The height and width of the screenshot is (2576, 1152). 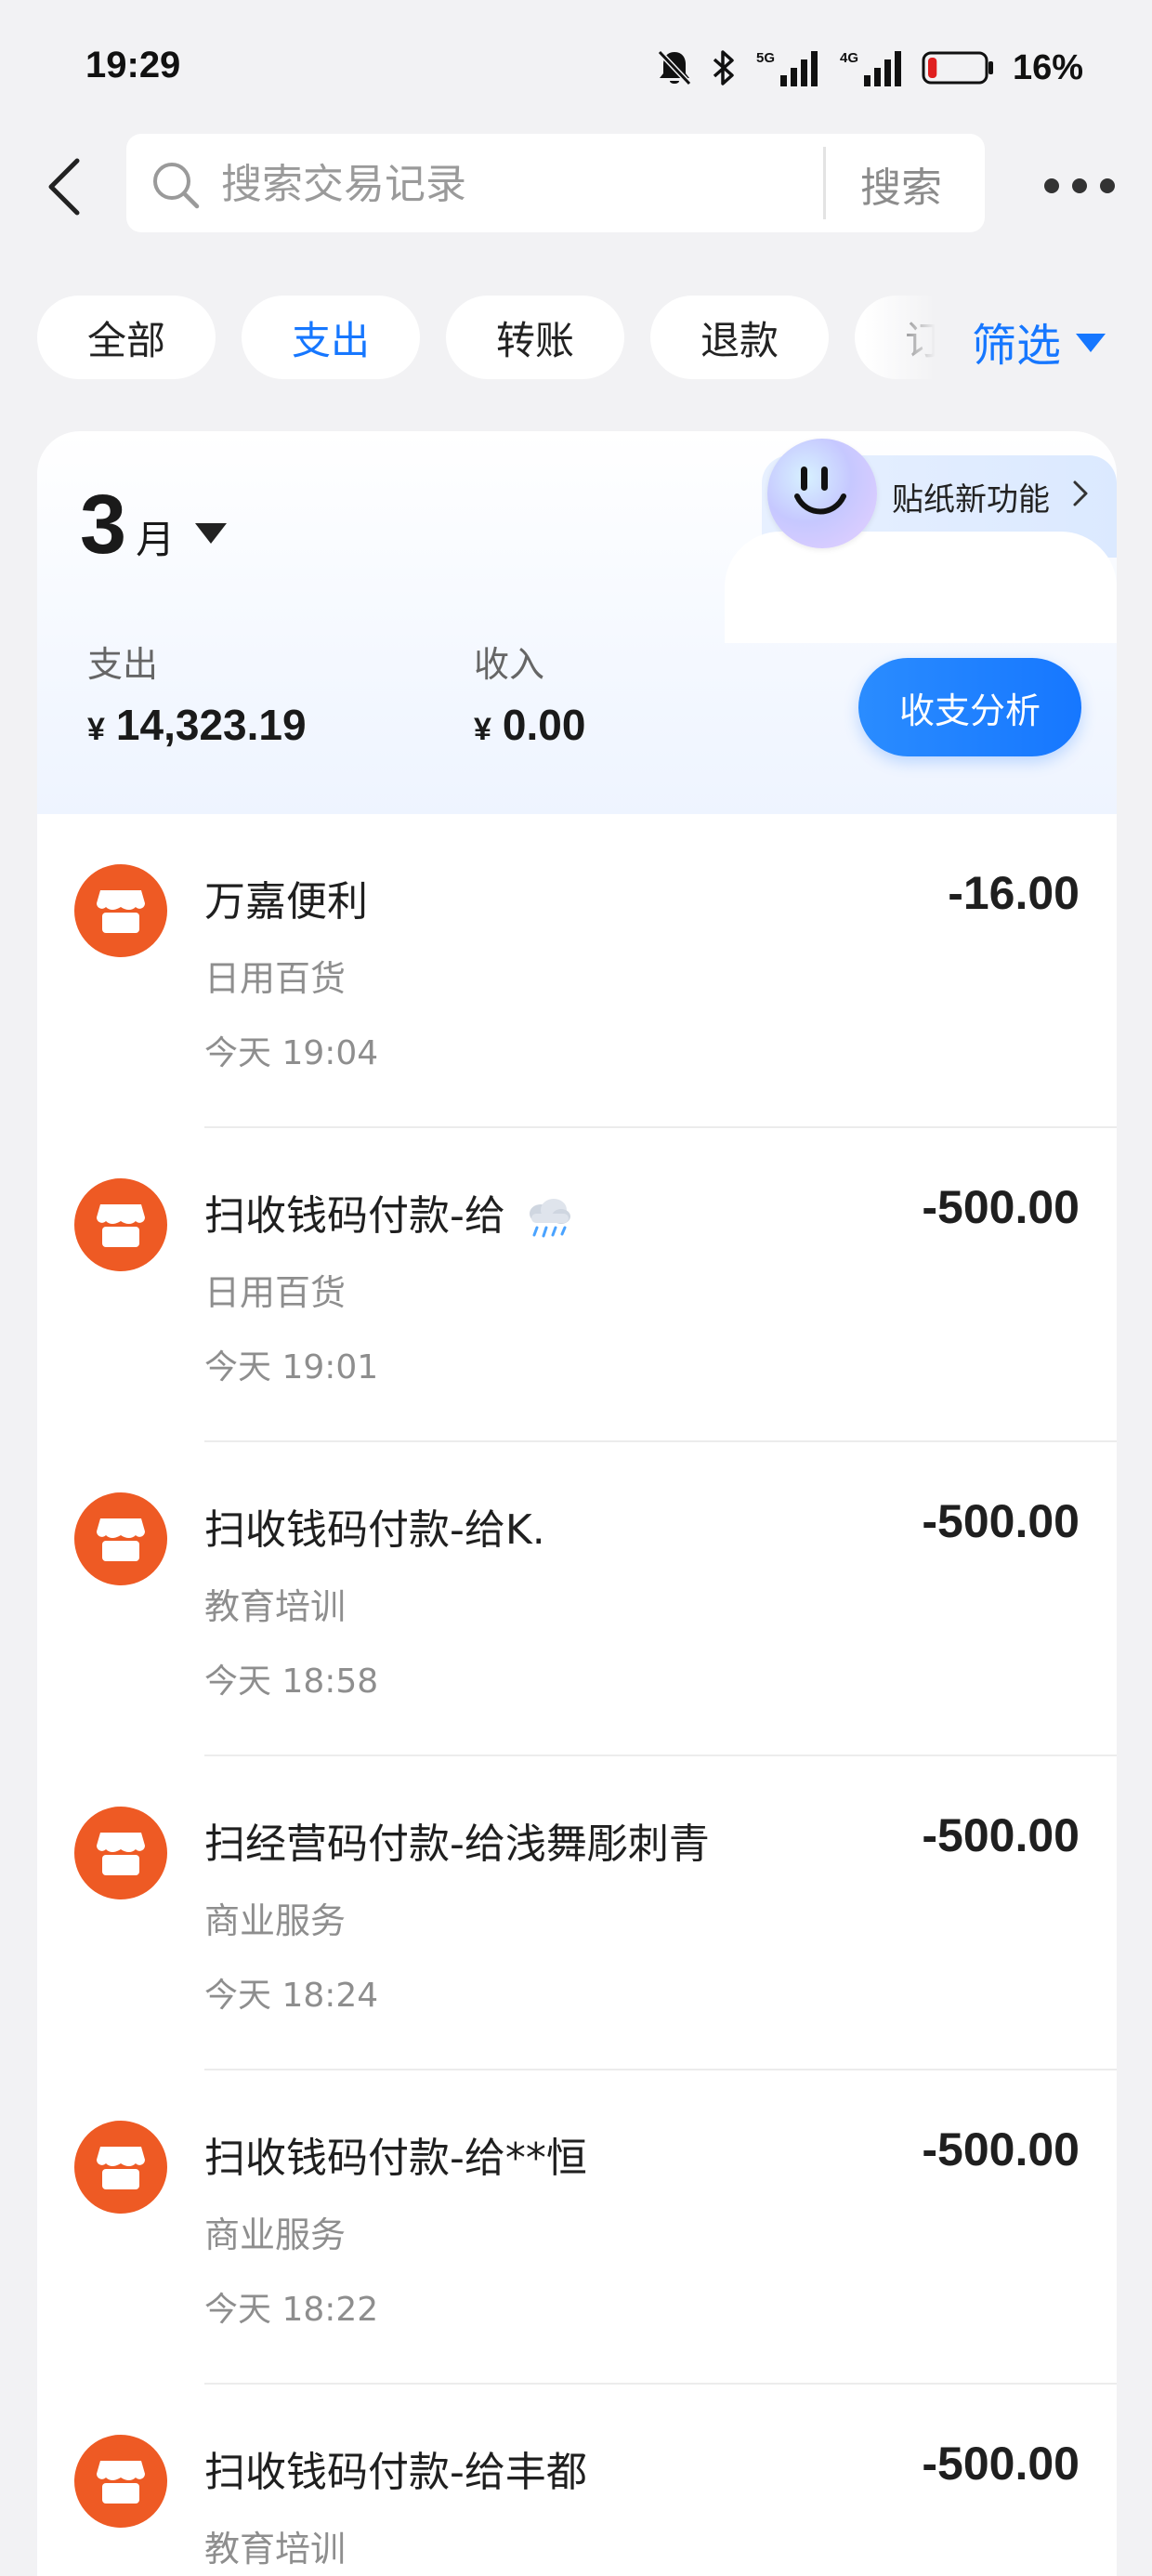 I want to click on signal-5g-icon: 5G, so click(x=787, y=68).